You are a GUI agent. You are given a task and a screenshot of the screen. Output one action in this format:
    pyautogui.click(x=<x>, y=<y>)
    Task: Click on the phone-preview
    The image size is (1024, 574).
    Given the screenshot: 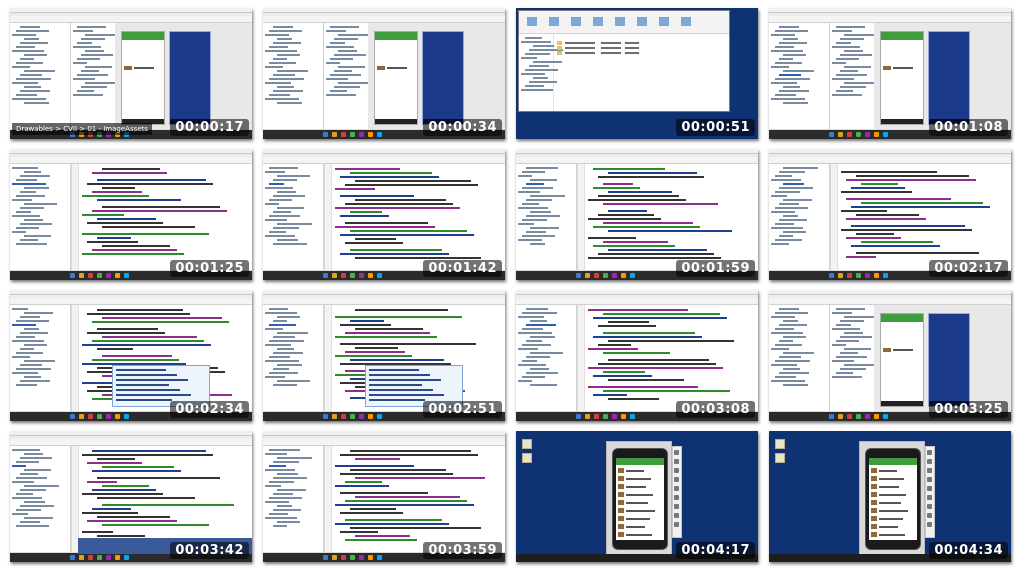 What is the action you would take?
    pyautogui.click(x=902, y=360)
    